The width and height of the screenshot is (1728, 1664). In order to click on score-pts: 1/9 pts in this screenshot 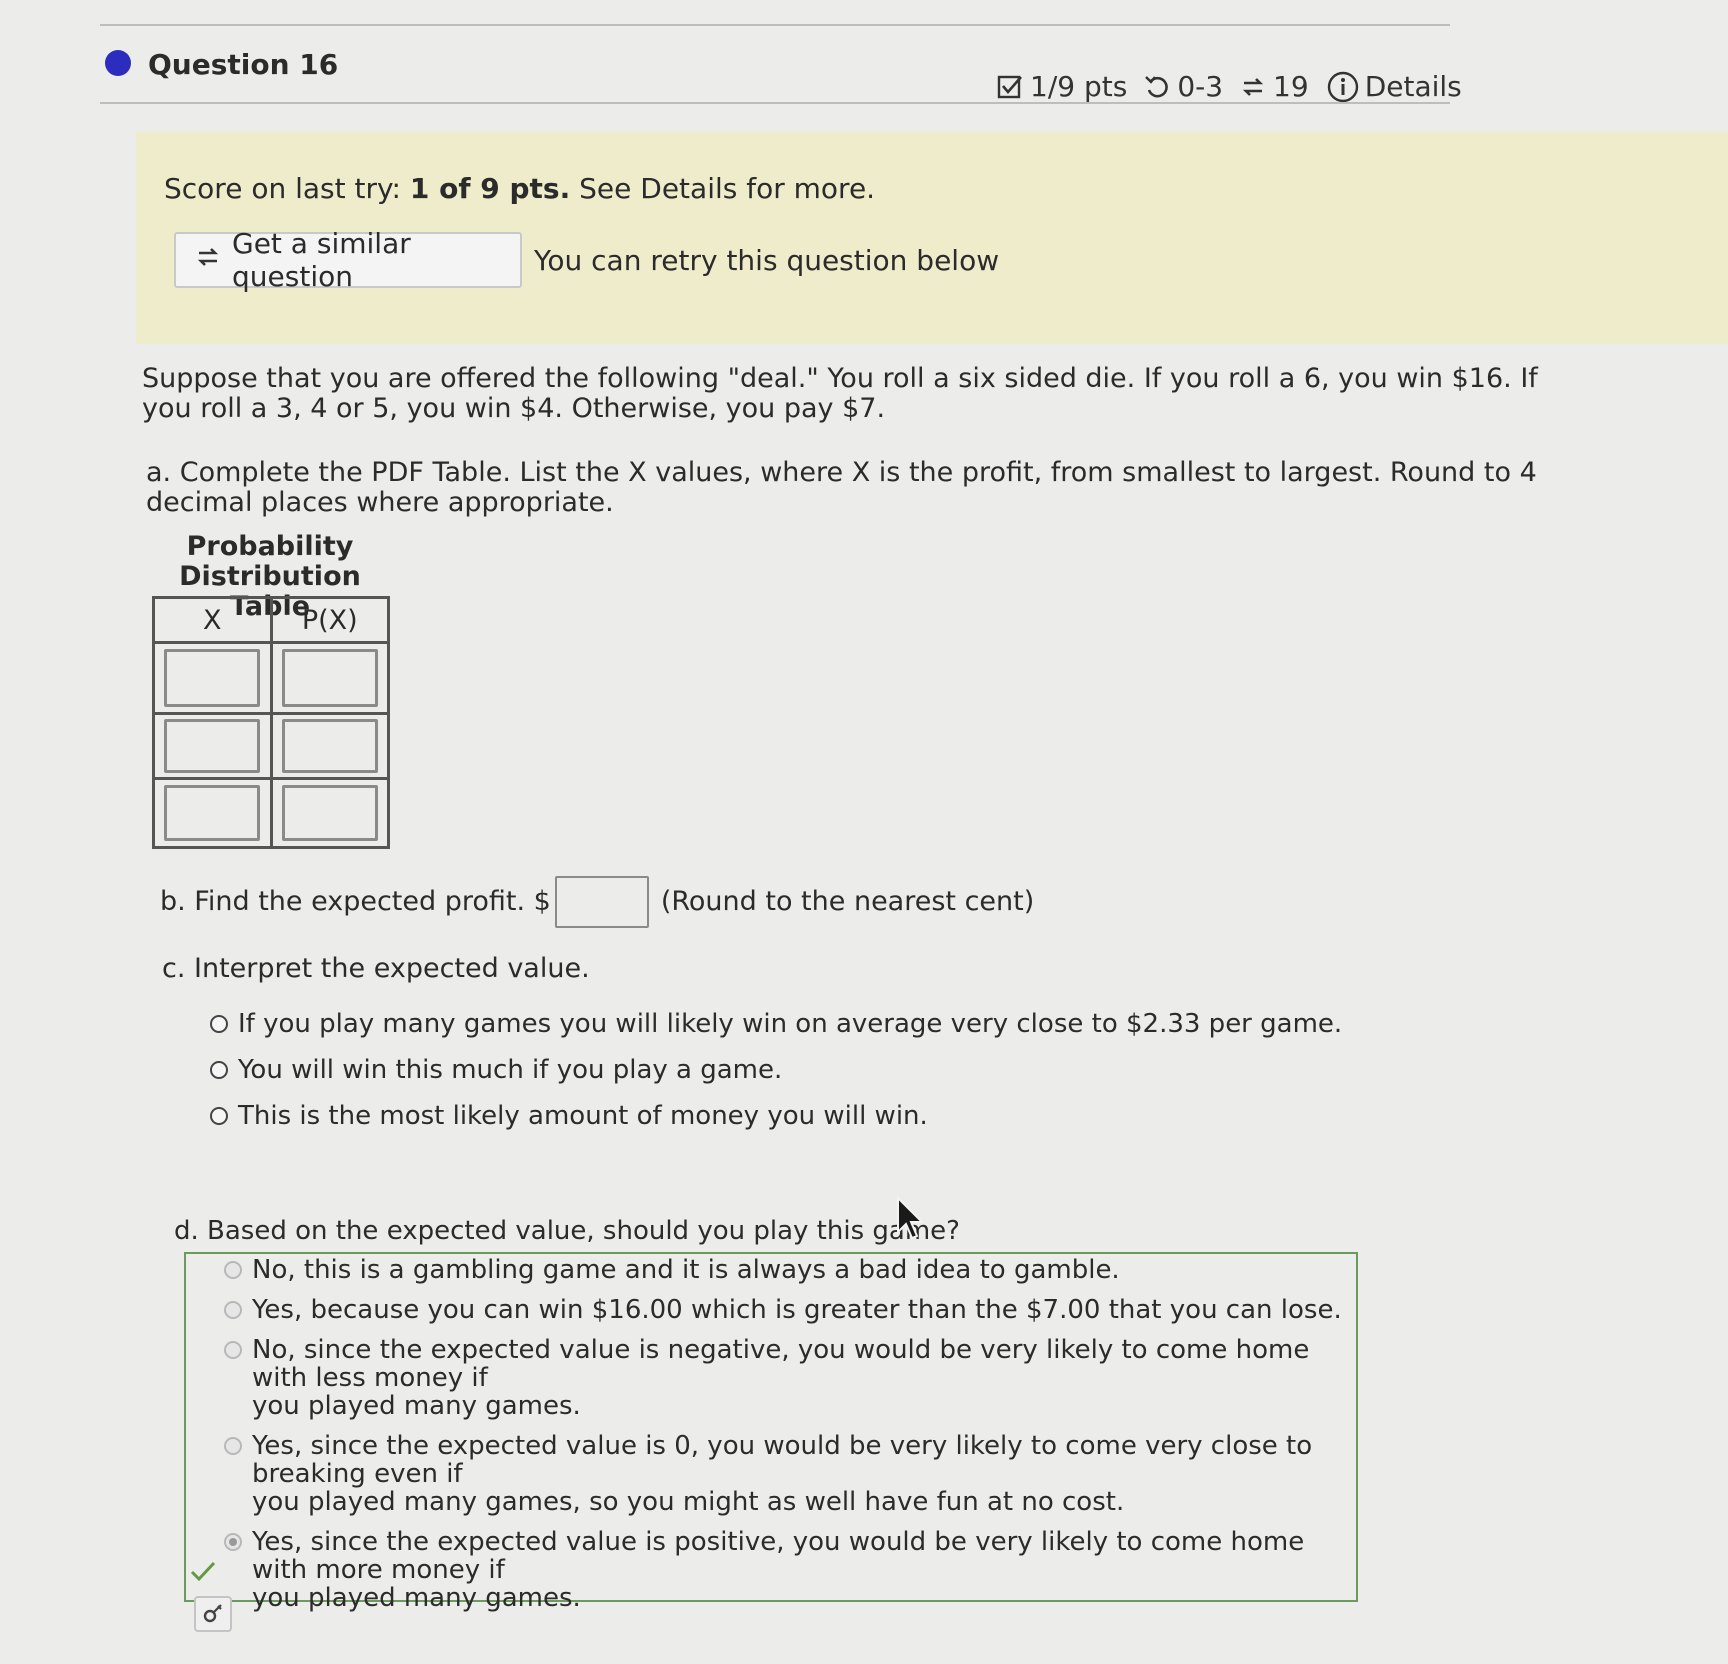, I will do `click(1079, 86)`.